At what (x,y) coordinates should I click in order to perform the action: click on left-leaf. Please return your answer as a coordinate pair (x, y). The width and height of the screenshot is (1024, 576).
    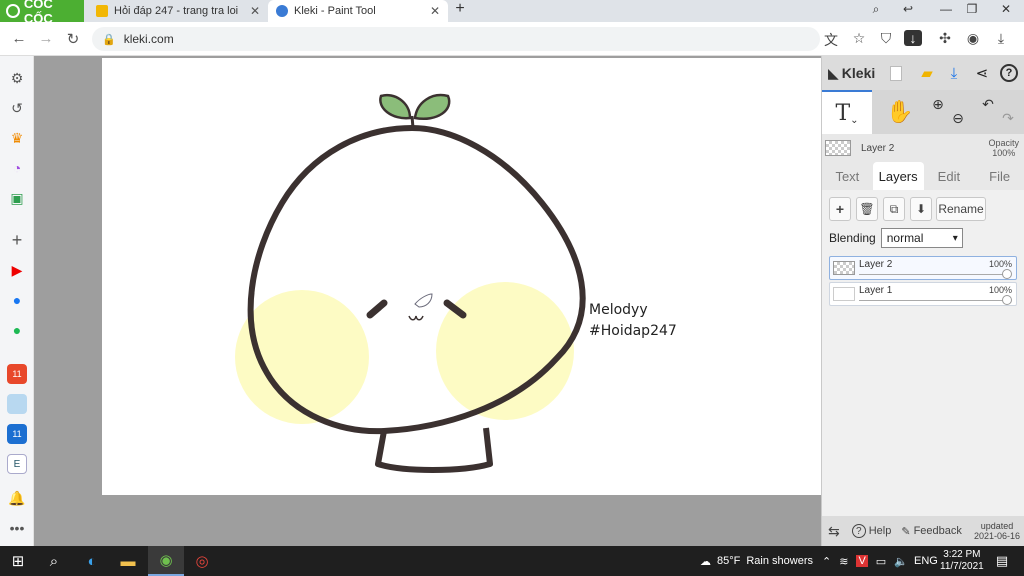
    Looking at the image, I should click on (395, 106).